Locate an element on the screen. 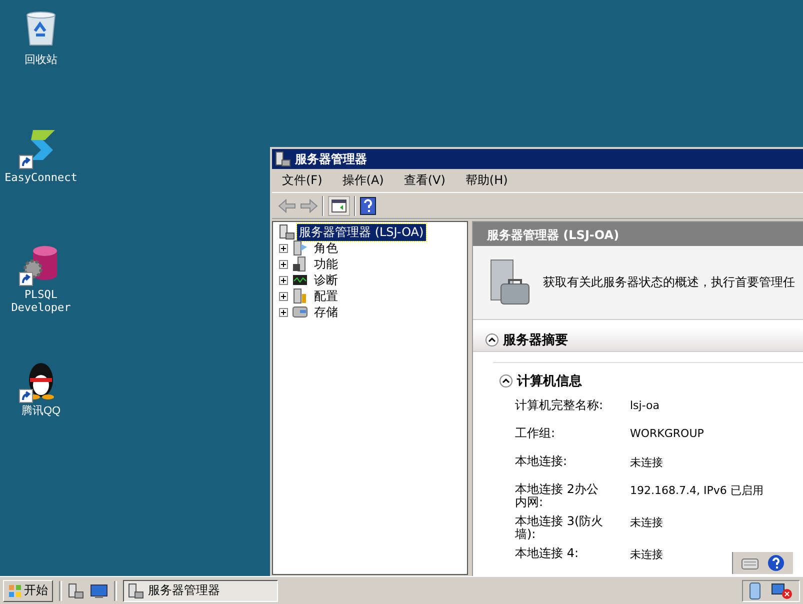 This screenshot has height=604, width=803. section-title: 服务器摘要 is located at coordinates (535, 340).